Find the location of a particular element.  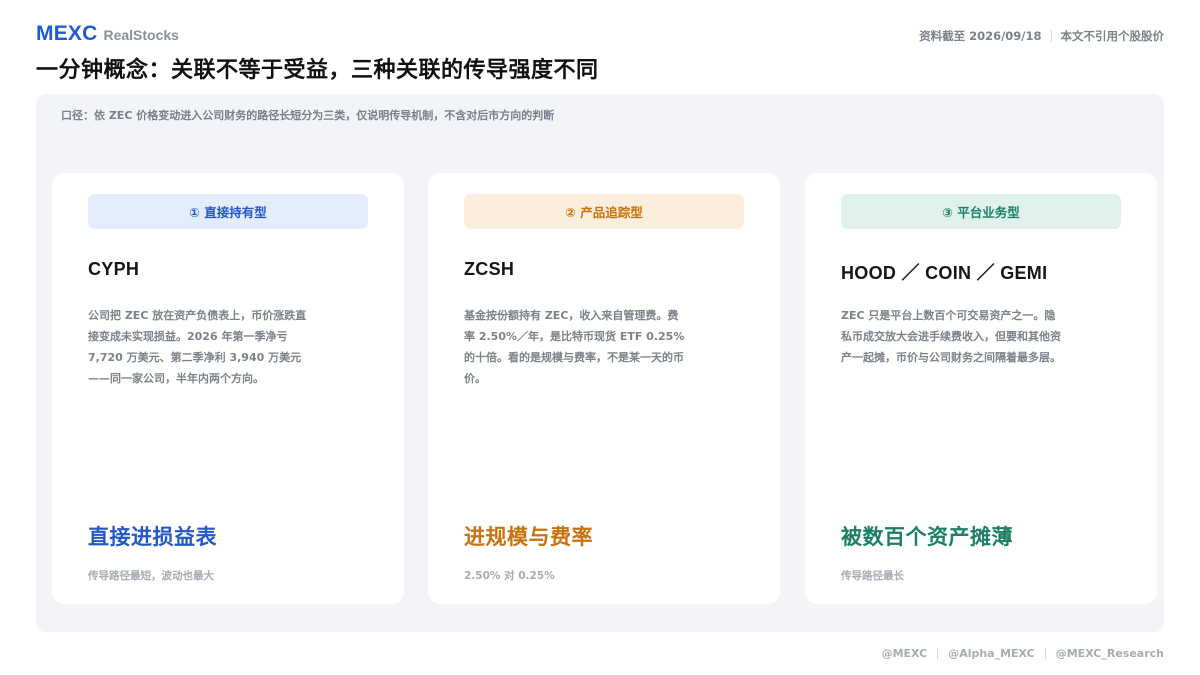

meta-divider is located at coordinates (1051, 36).